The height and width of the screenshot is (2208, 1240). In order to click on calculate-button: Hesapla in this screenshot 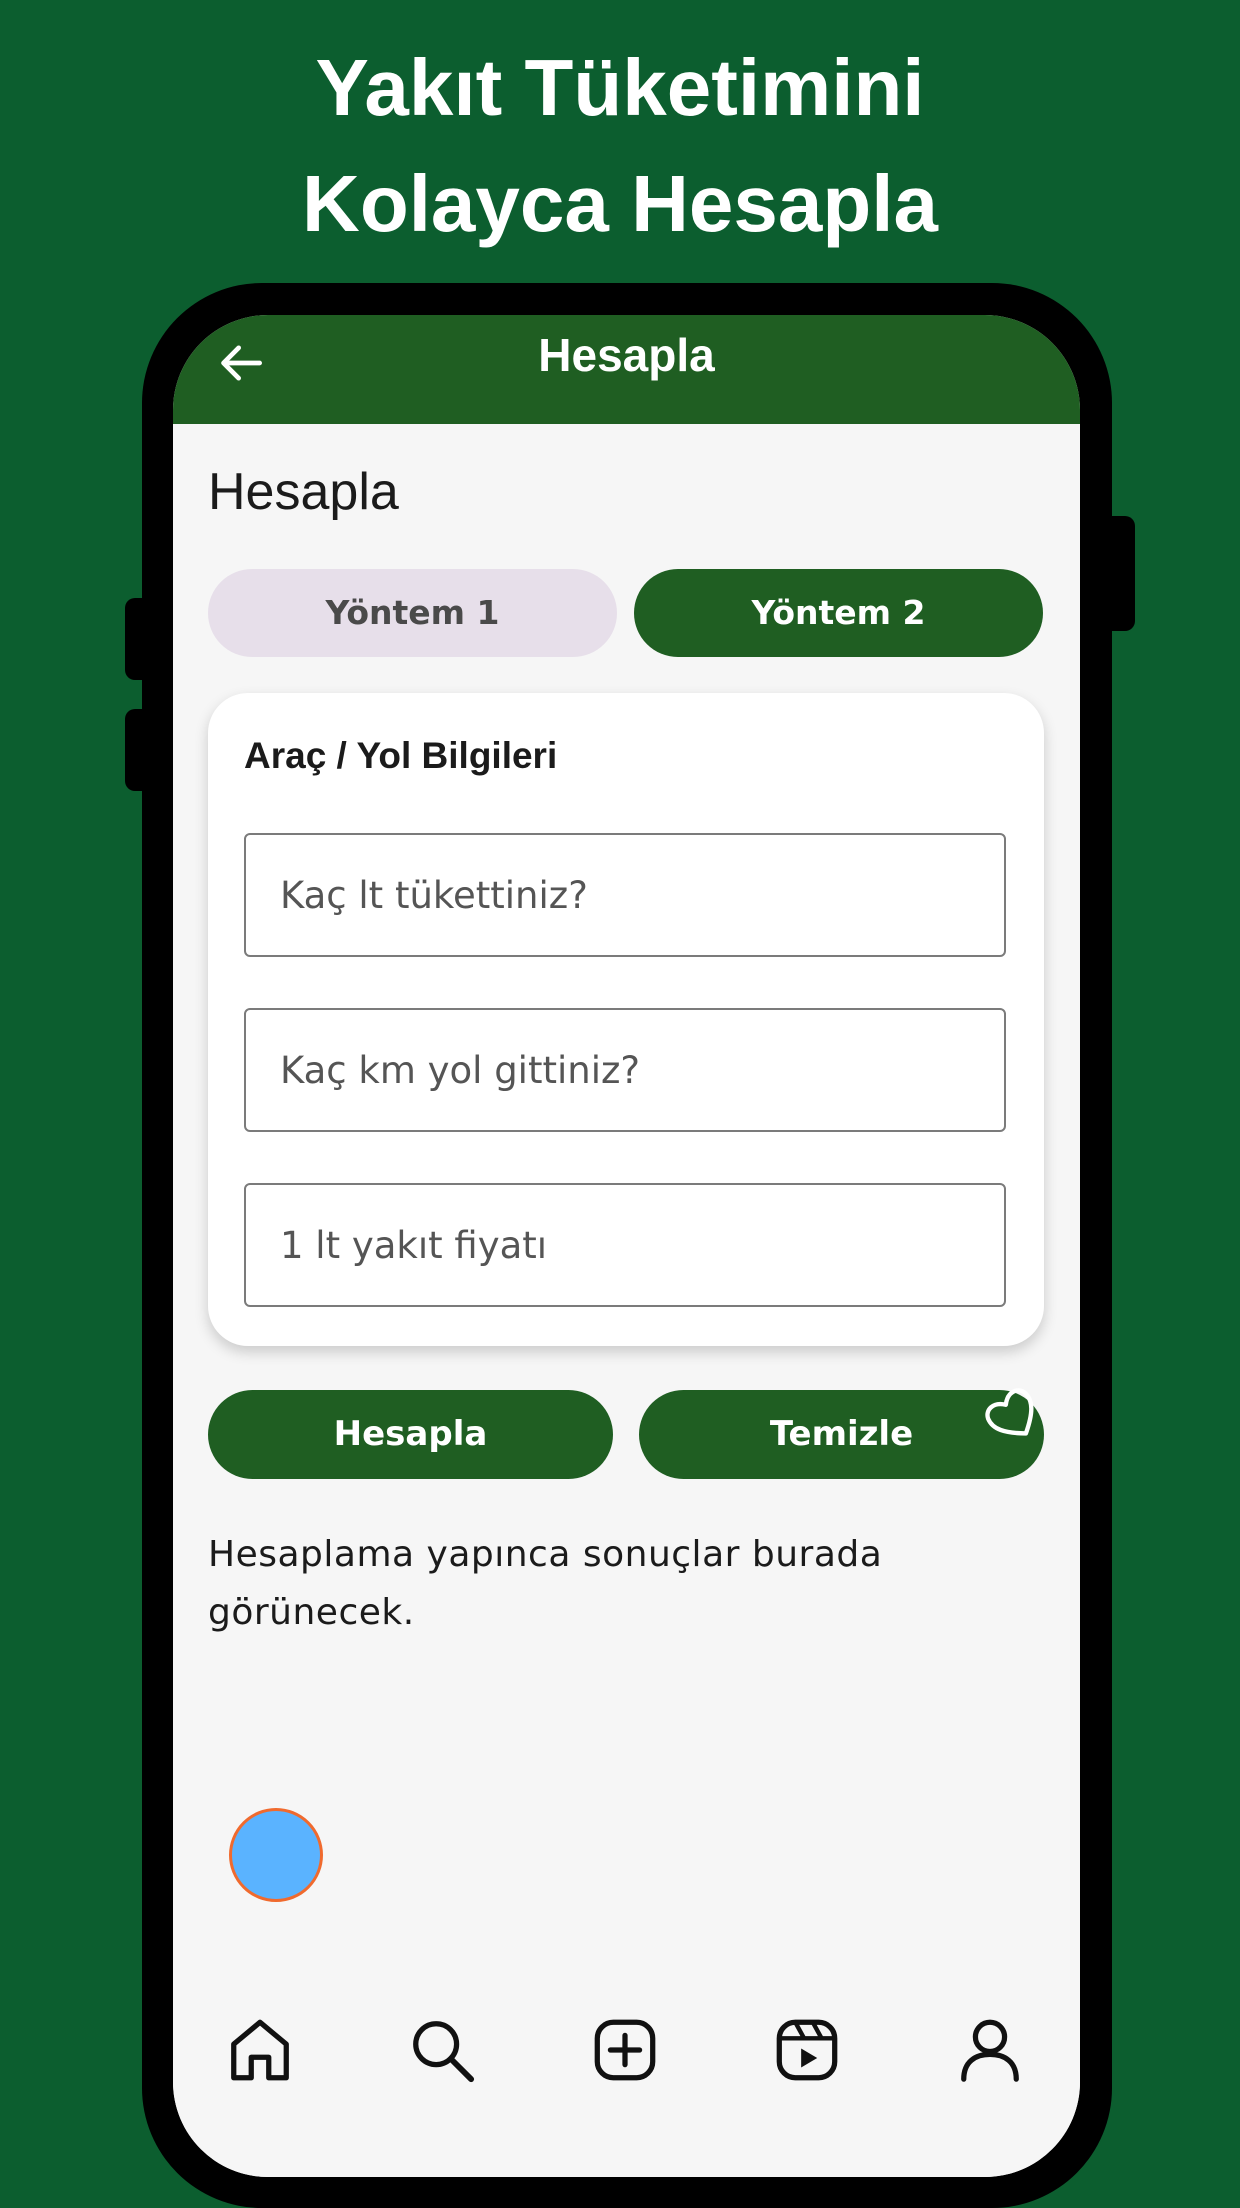, I will do `click(410, 1434)`.